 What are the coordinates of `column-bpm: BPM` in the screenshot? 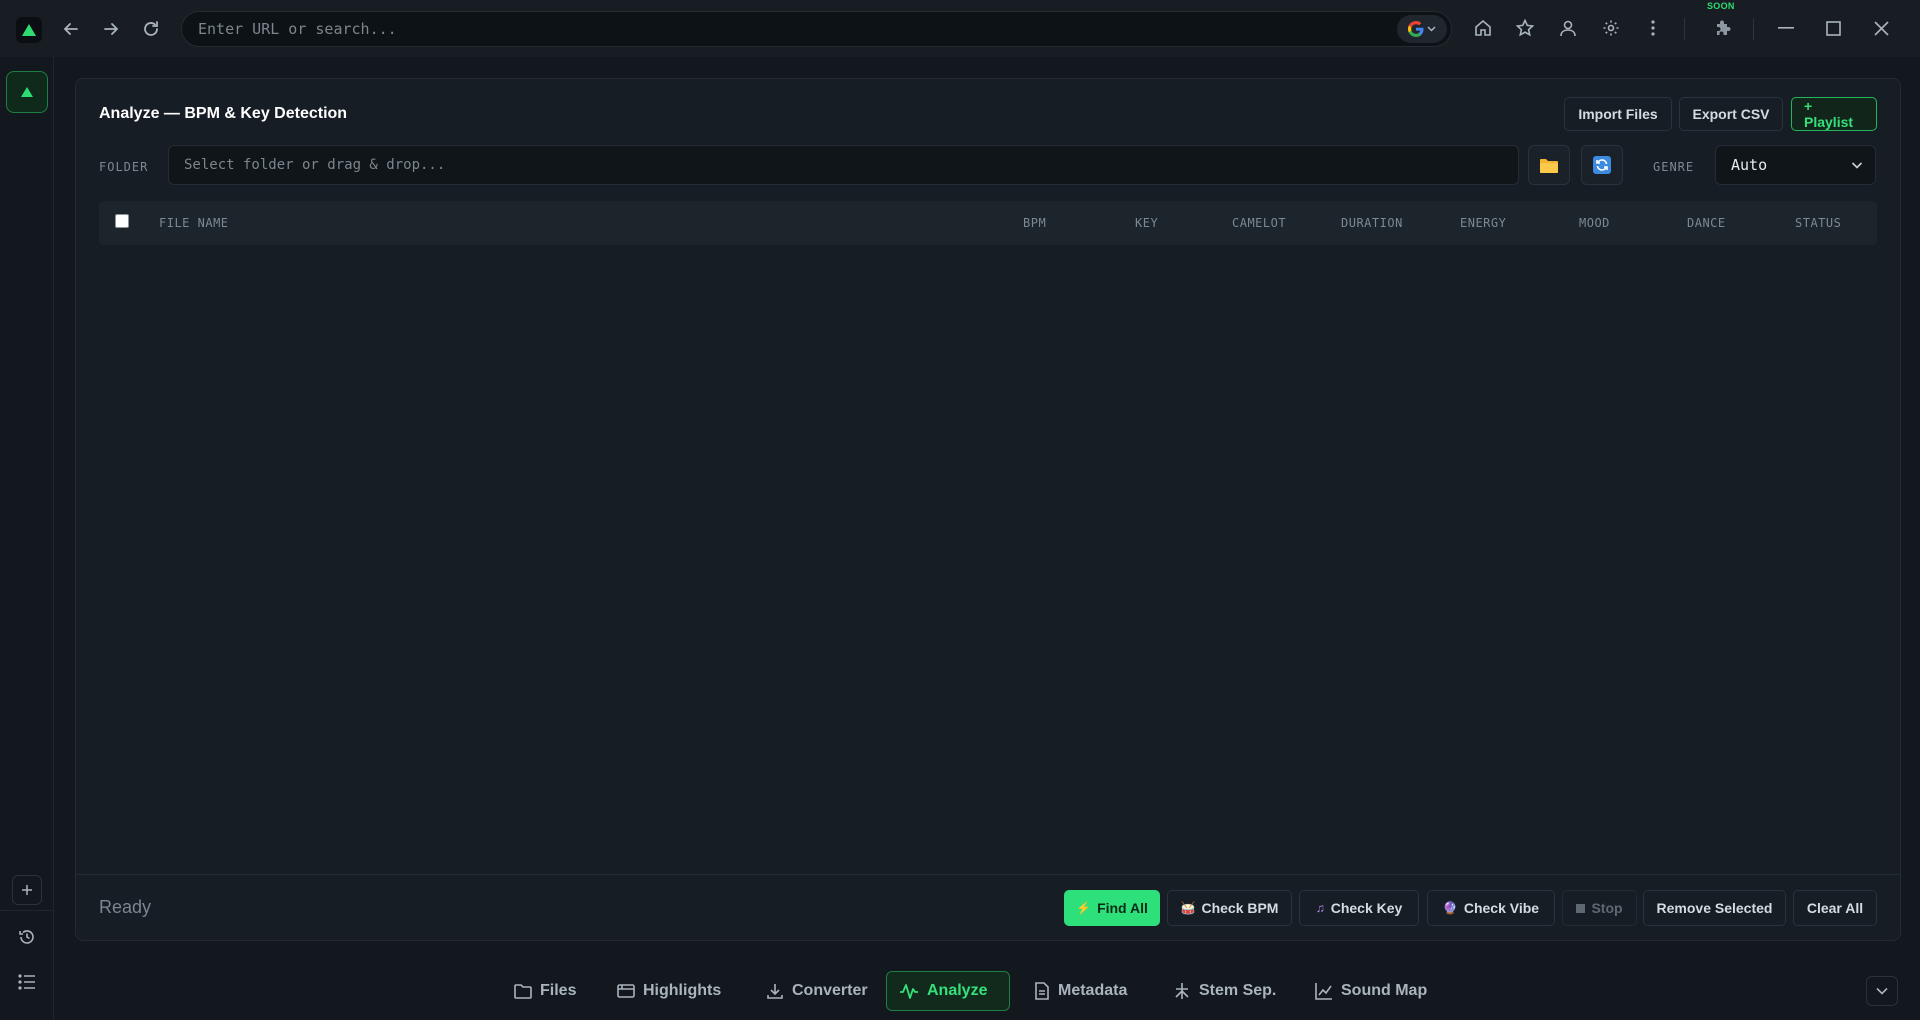 It's located at (1034, 223).